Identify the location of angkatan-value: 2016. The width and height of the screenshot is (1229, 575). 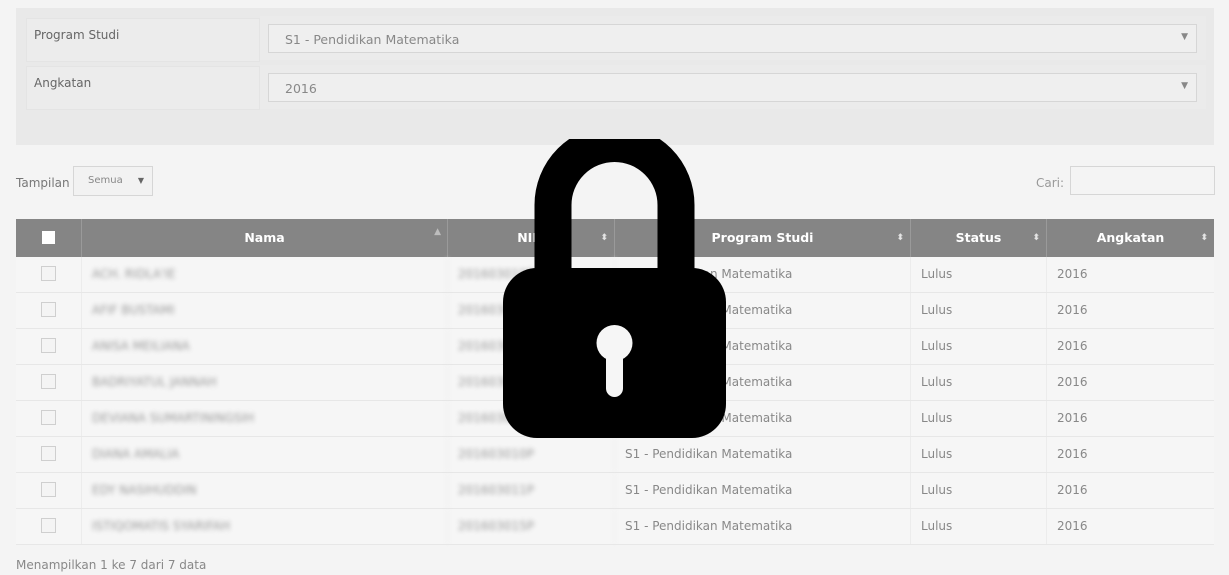
(301, 88).